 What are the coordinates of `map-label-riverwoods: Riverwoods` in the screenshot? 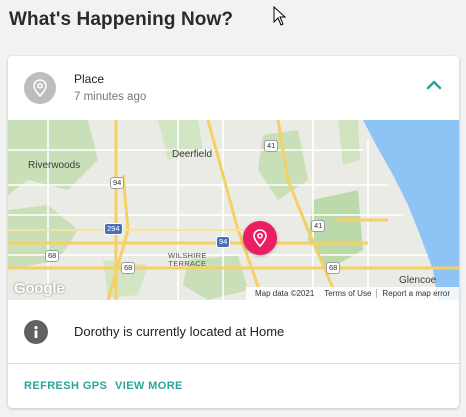 It's located at (54, 165).